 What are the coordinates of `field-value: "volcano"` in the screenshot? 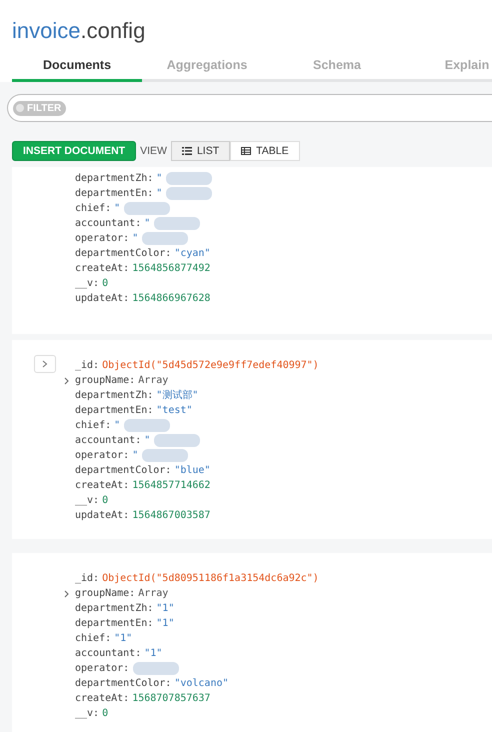 It's located at (201, 684).